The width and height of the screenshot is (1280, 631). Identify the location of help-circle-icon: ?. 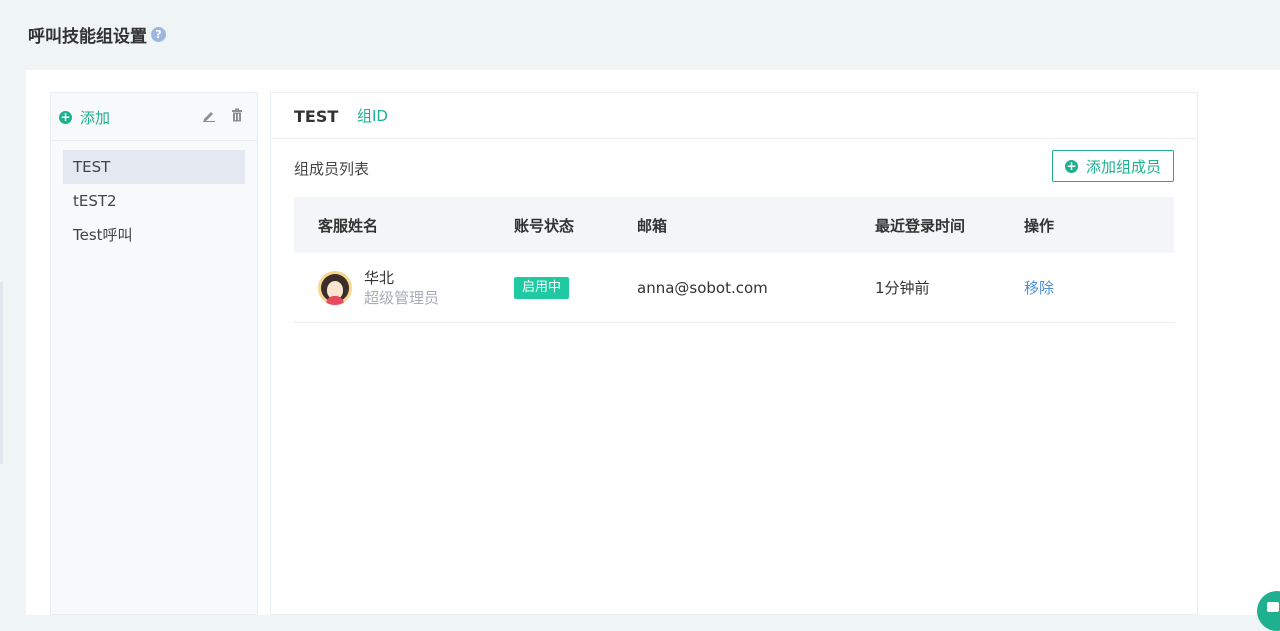
(158, 34).